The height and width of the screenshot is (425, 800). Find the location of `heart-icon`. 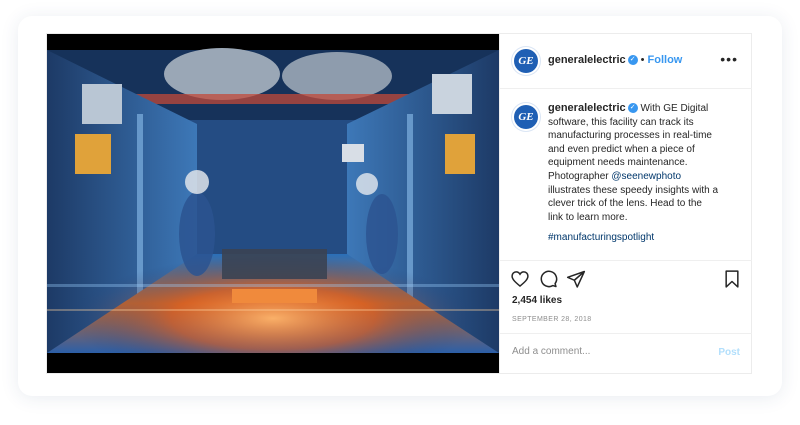

heart-icon is located at coordinates (520, 279).